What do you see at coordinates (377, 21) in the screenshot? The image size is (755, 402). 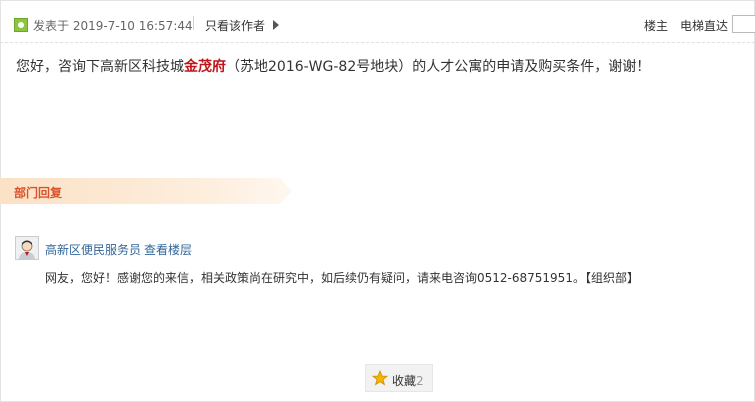 I see `post-header: 发表于 2019-7-10 16:57:44 只看该作者 楼主 电梯直达` at bounding box center [377, 21].